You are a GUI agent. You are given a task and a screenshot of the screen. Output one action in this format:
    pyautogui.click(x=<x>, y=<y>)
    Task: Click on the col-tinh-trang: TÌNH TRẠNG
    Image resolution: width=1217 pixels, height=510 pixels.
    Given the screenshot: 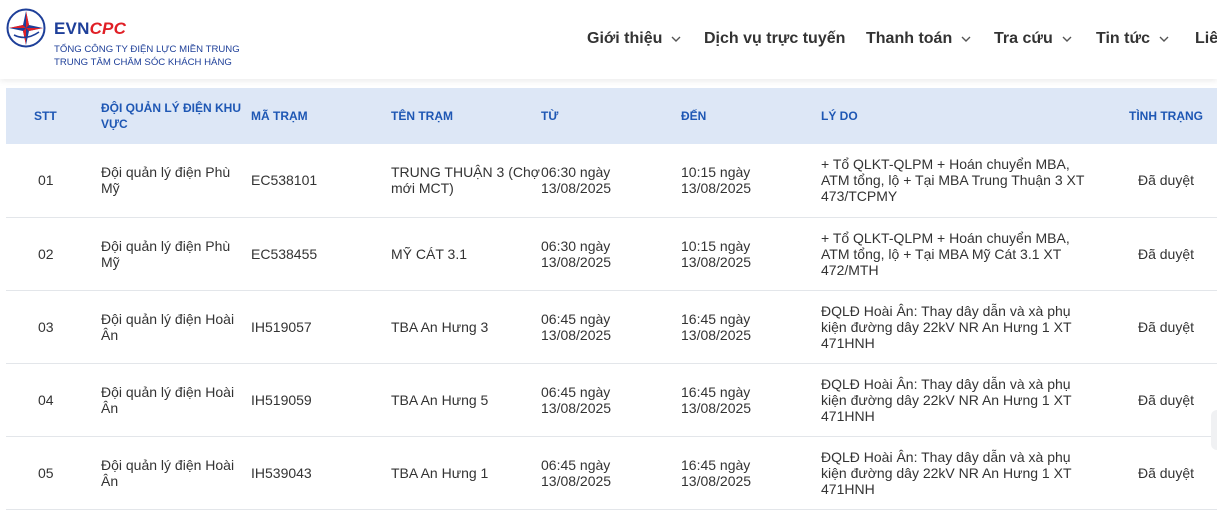 What is the action you would take?
    pyautogui.click(x=1166, y=116)
    